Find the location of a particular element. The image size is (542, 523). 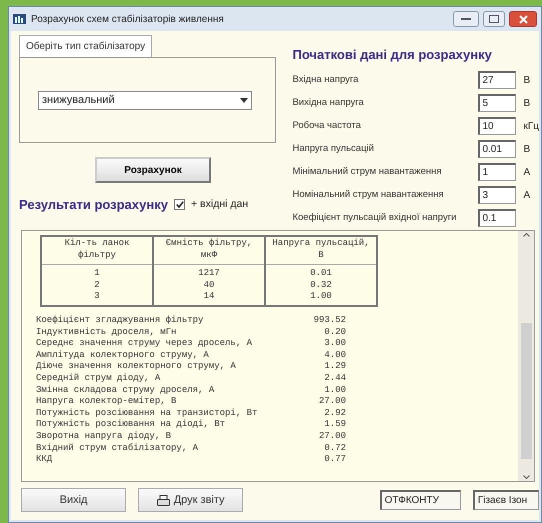

input-field: 1 is located at coordinates (497, 172).